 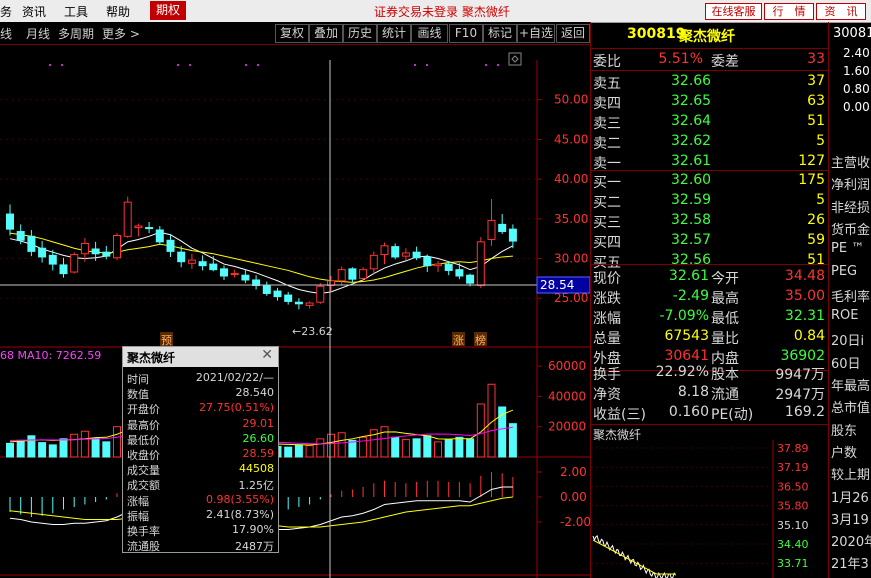 I want to click on bid-row: 买四 32.57 59, so click(x=710, y=240).